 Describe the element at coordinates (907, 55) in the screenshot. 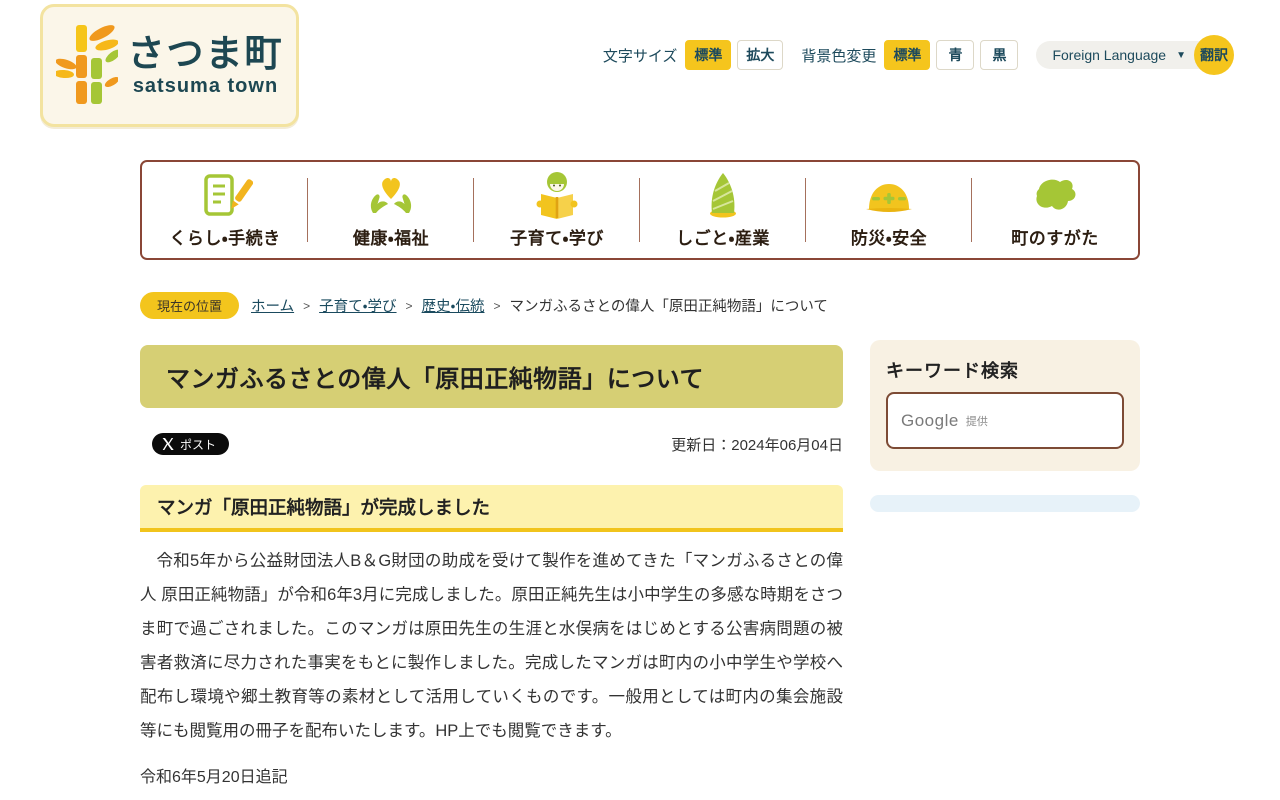

I see `bg-standard-button: 標準` at that location.